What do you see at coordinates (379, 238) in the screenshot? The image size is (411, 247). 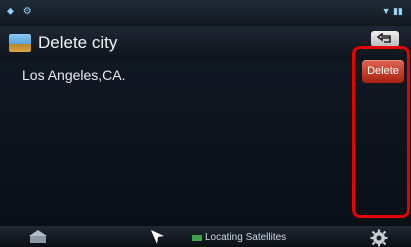 I see `settings-icon` at bounding box center [379, 238].